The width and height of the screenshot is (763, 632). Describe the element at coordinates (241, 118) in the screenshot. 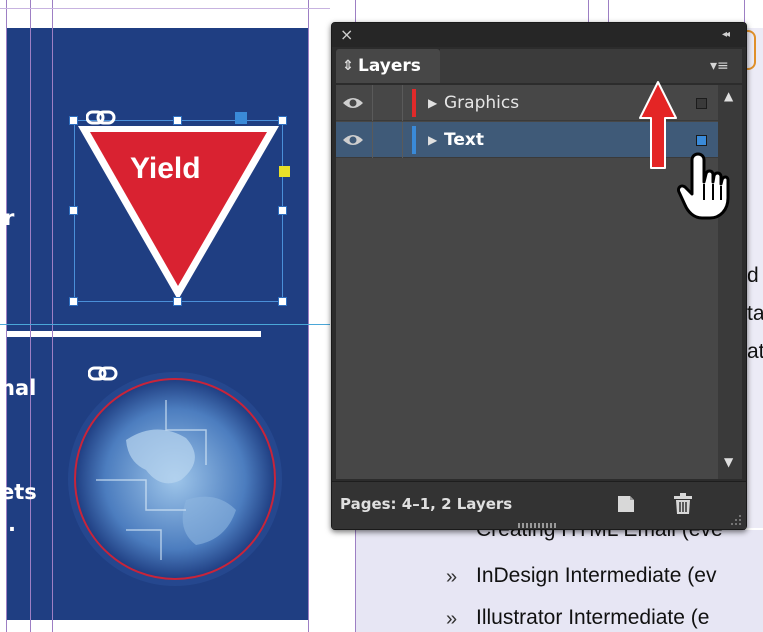

I see `content-grabber-handle` at that location.